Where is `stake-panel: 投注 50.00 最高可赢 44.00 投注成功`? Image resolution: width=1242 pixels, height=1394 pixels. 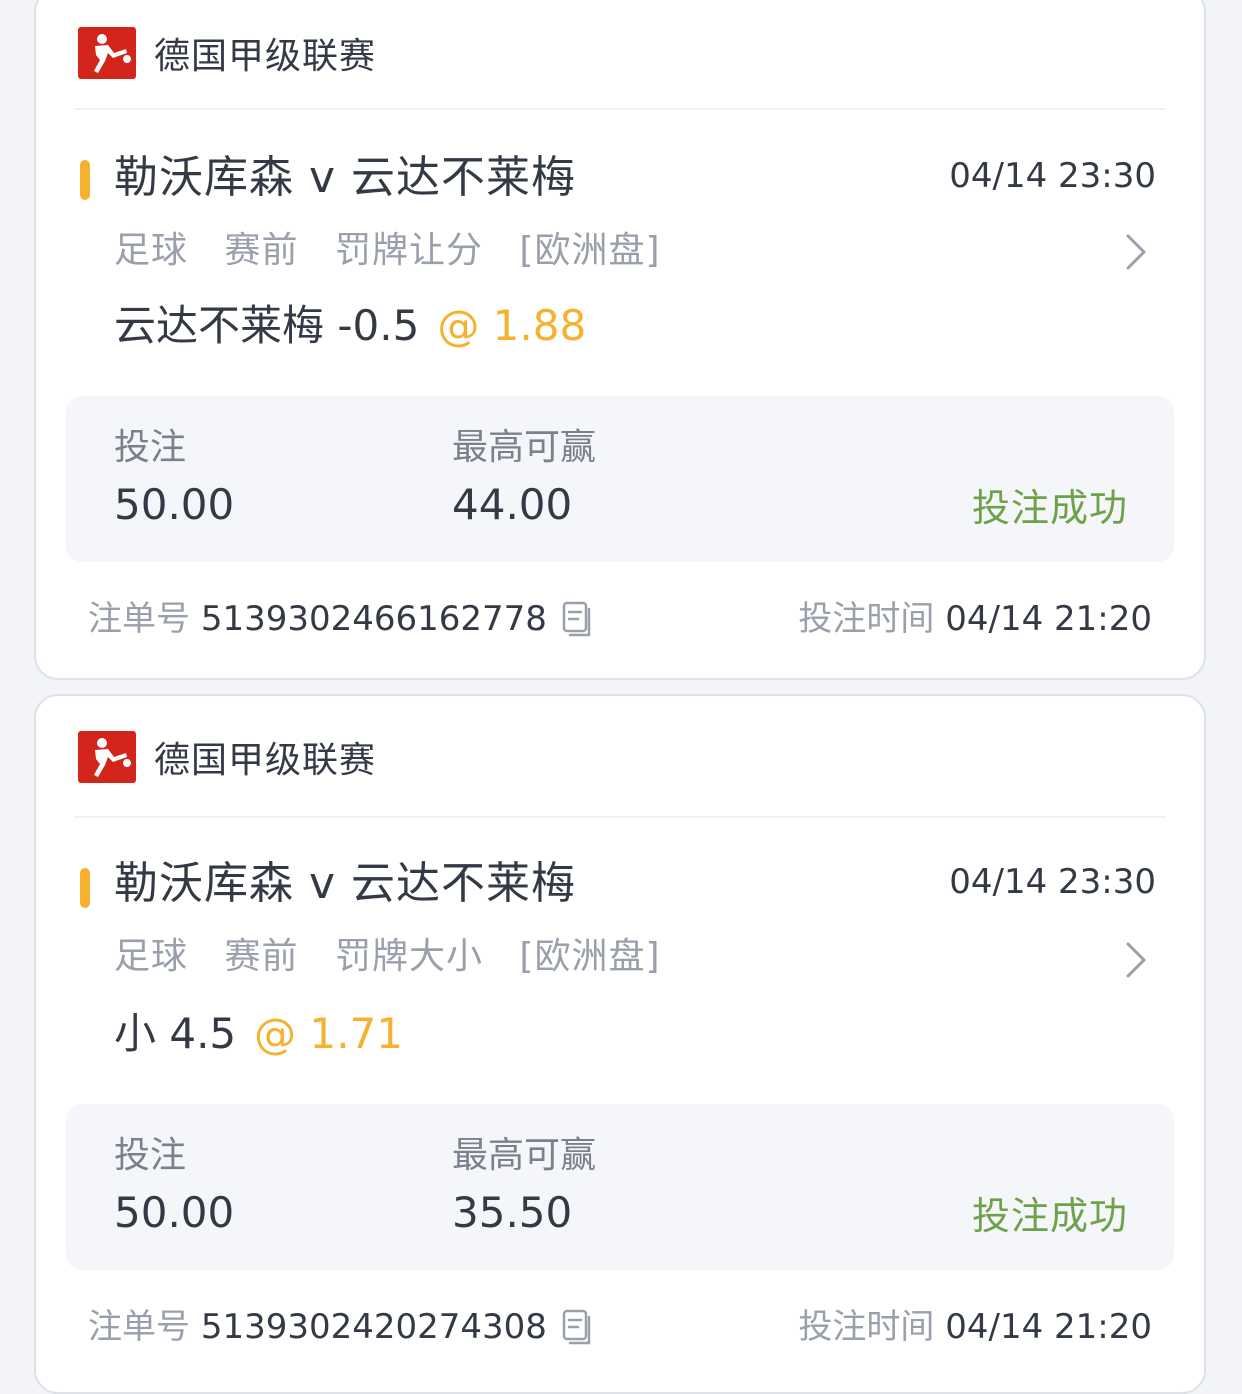
stake-panel: 投注 50.00 最高可赢 44.00 投注成功 is located at coordinates (620, 479).